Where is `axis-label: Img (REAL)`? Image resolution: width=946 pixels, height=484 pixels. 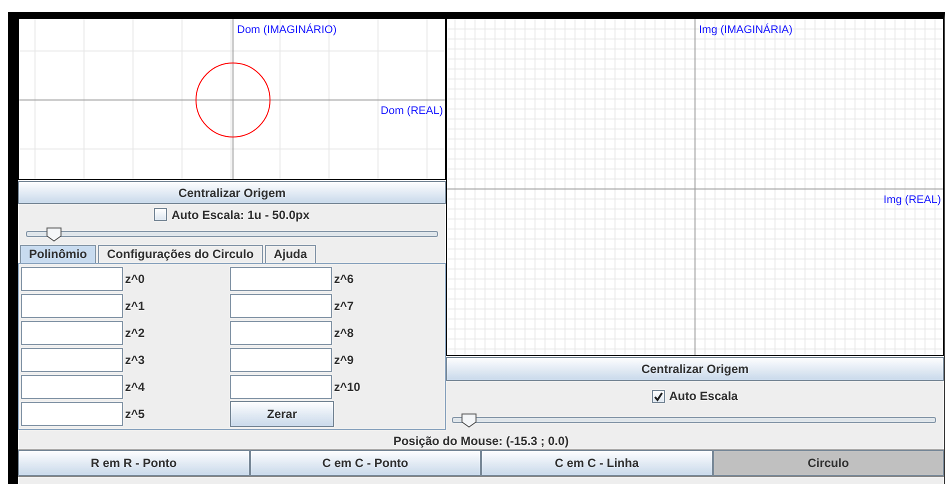 axis-label: Img (REAL) is located at coordinates (912, 200).